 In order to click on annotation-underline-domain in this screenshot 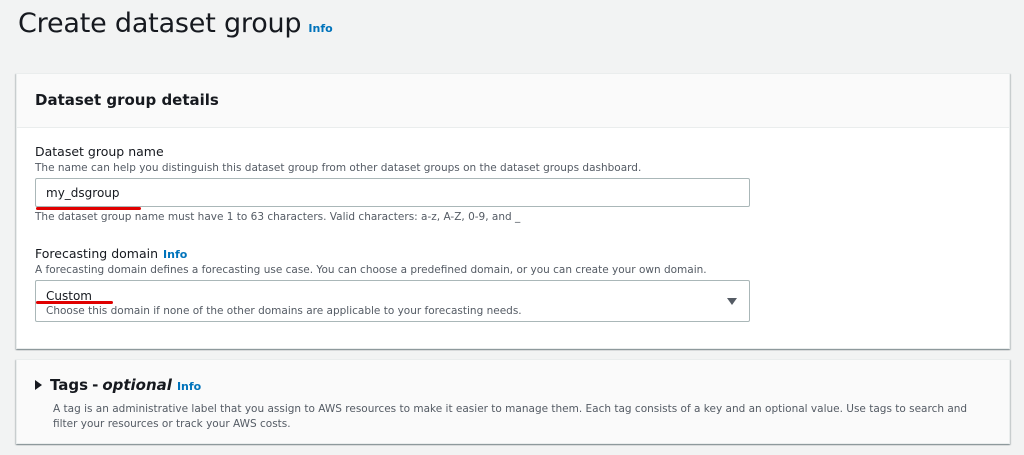, I will do `click(74, 302)`.